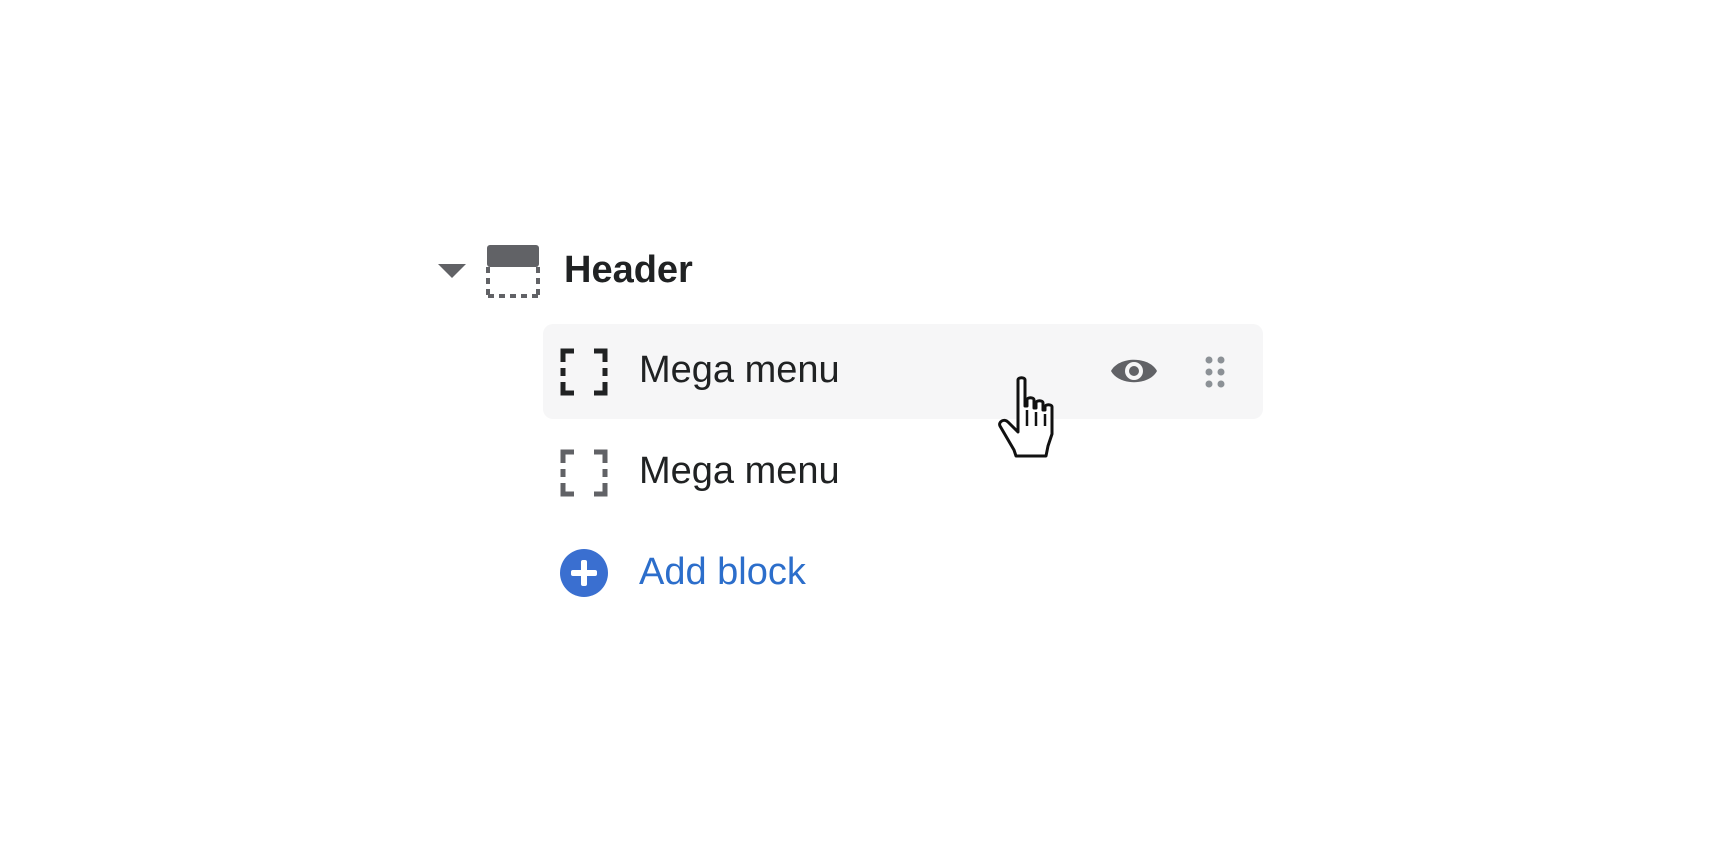 The height and width of the screenshot is (864, 1722). I want to click on add-block-label: Add block, so click(722, 572).